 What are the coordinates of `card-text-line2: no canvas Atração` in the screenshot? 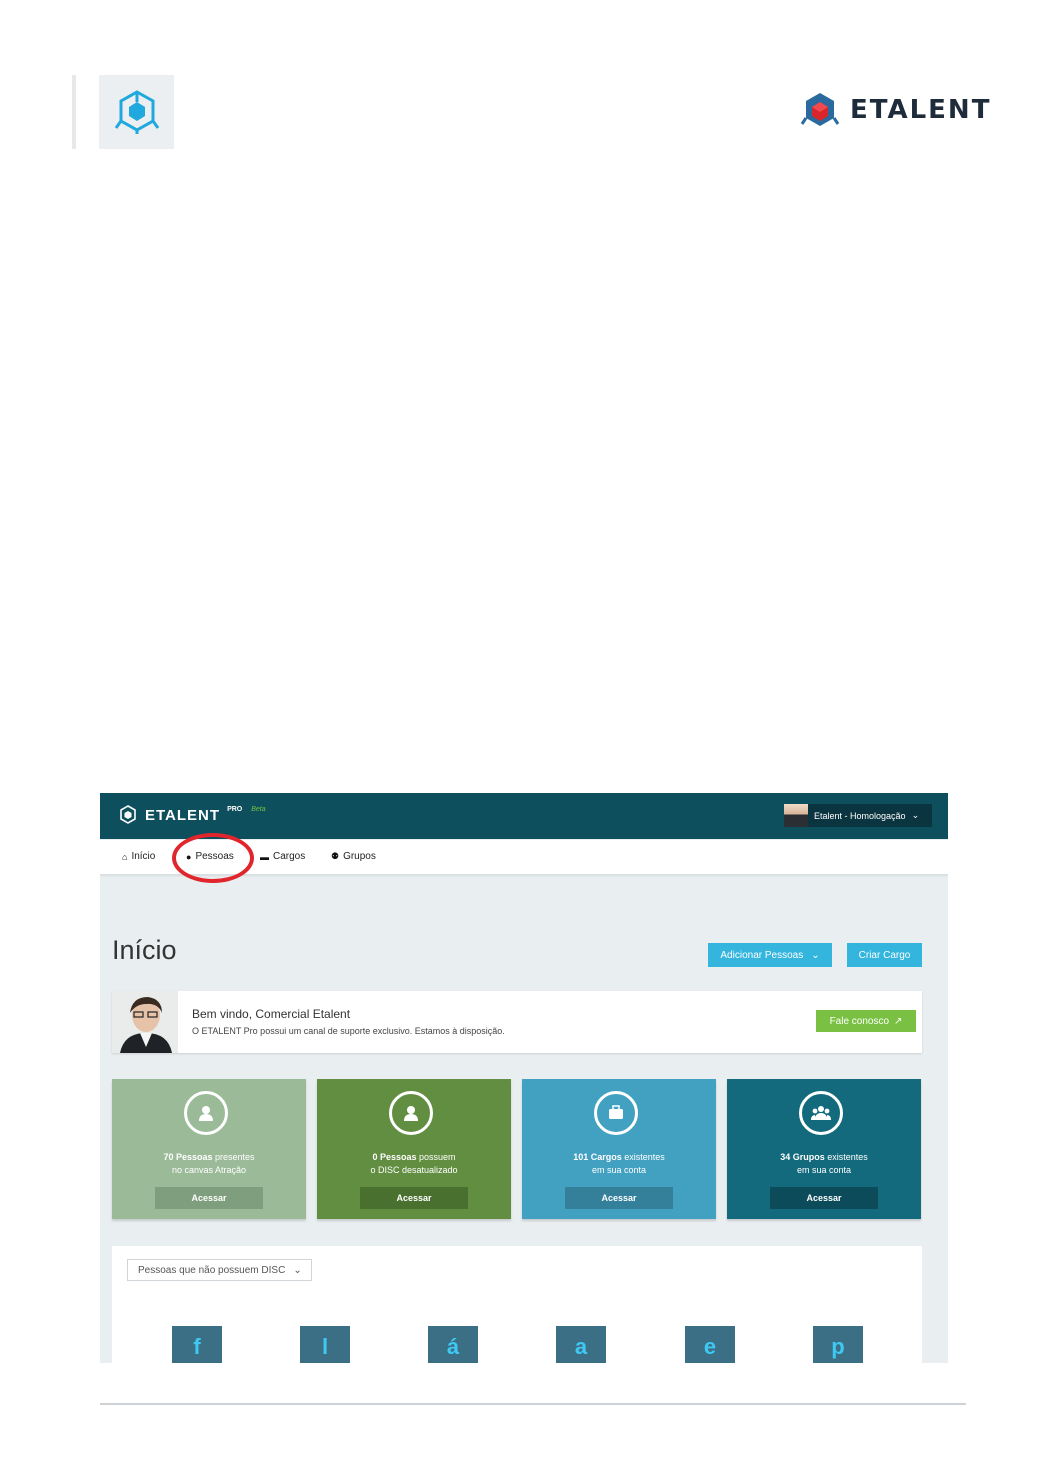 It's located at (209, 1170).